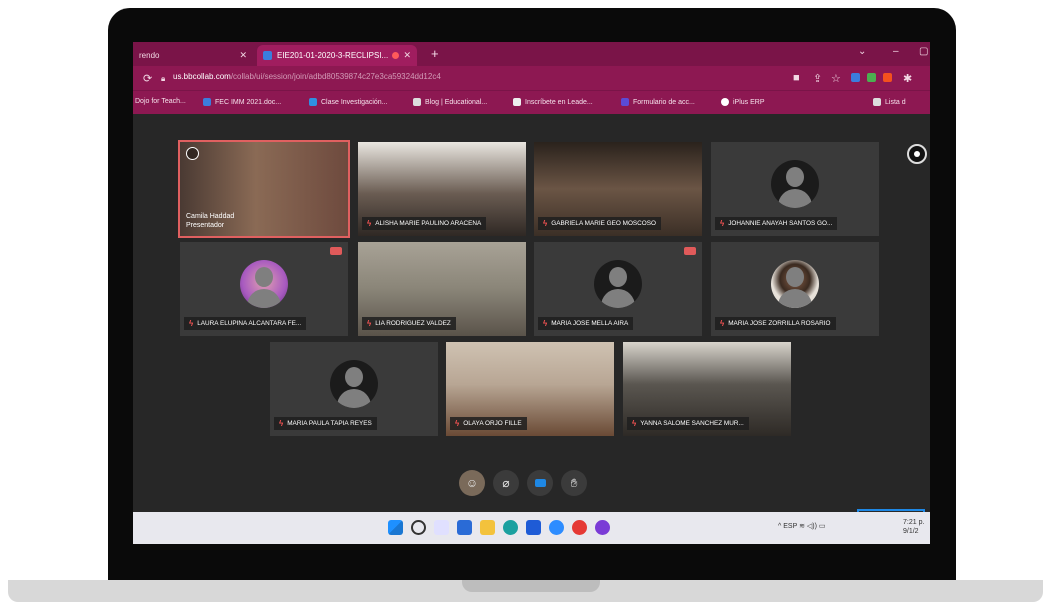 This screenshot has width=1043, height=603. Describe the element at coordinates (586, 323) in the screenshot. I see `participant-name-tag: ϟ MARIA JOSE MELLA AIRA` at that location.